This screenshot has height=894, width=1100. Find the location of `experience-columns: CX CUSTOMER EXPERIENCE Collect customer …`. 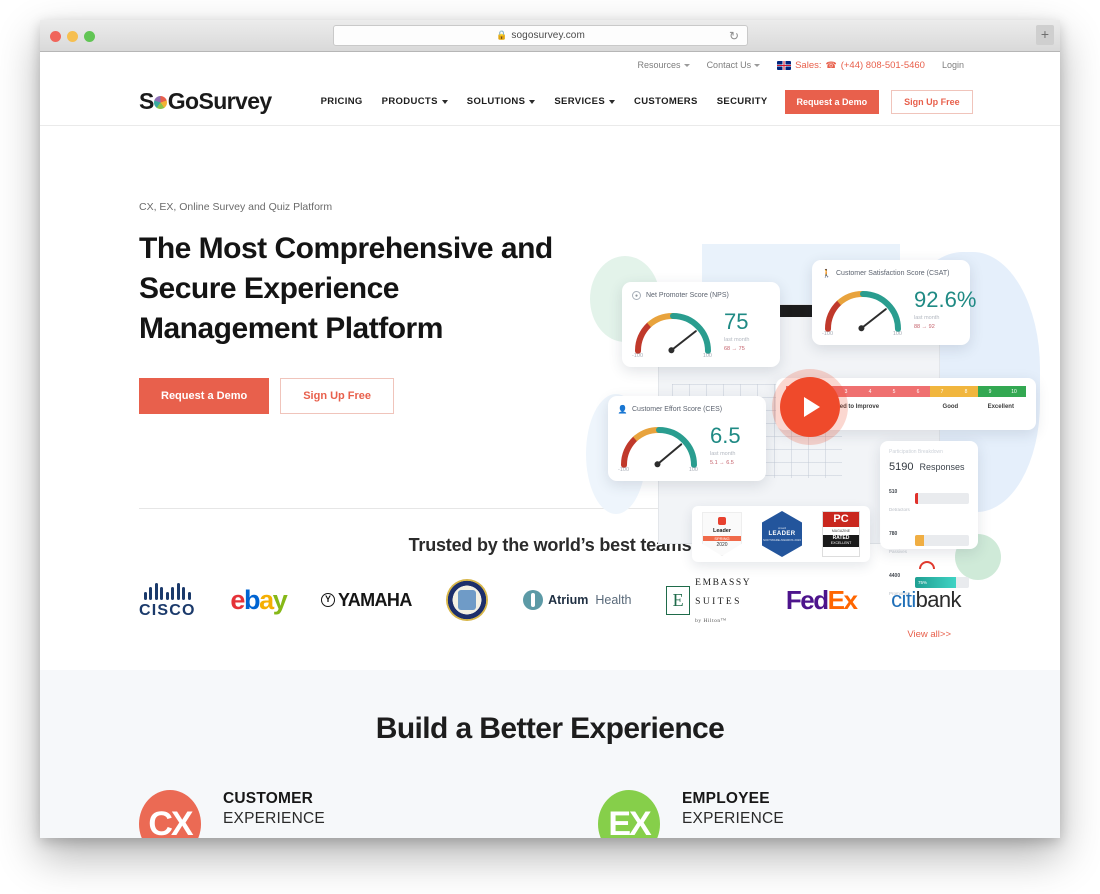

experience-columns: CX CUSTOMER EXPERIENCE Collect customer … is located at coordinates (550, 814).